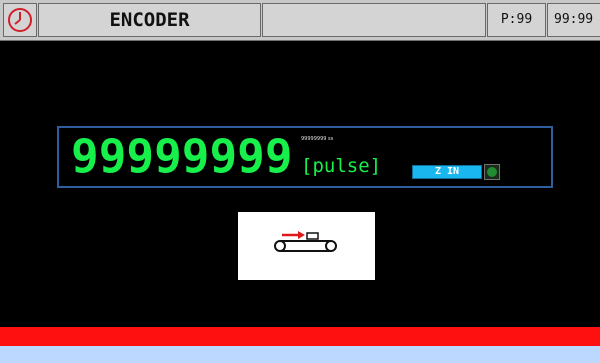 The width and height of the screenshot is (600, 363). What do you see at coordinates (341, 166) in the screenshot?
I see `counter-unit: [pulse]` at bounding box center [341, 166].